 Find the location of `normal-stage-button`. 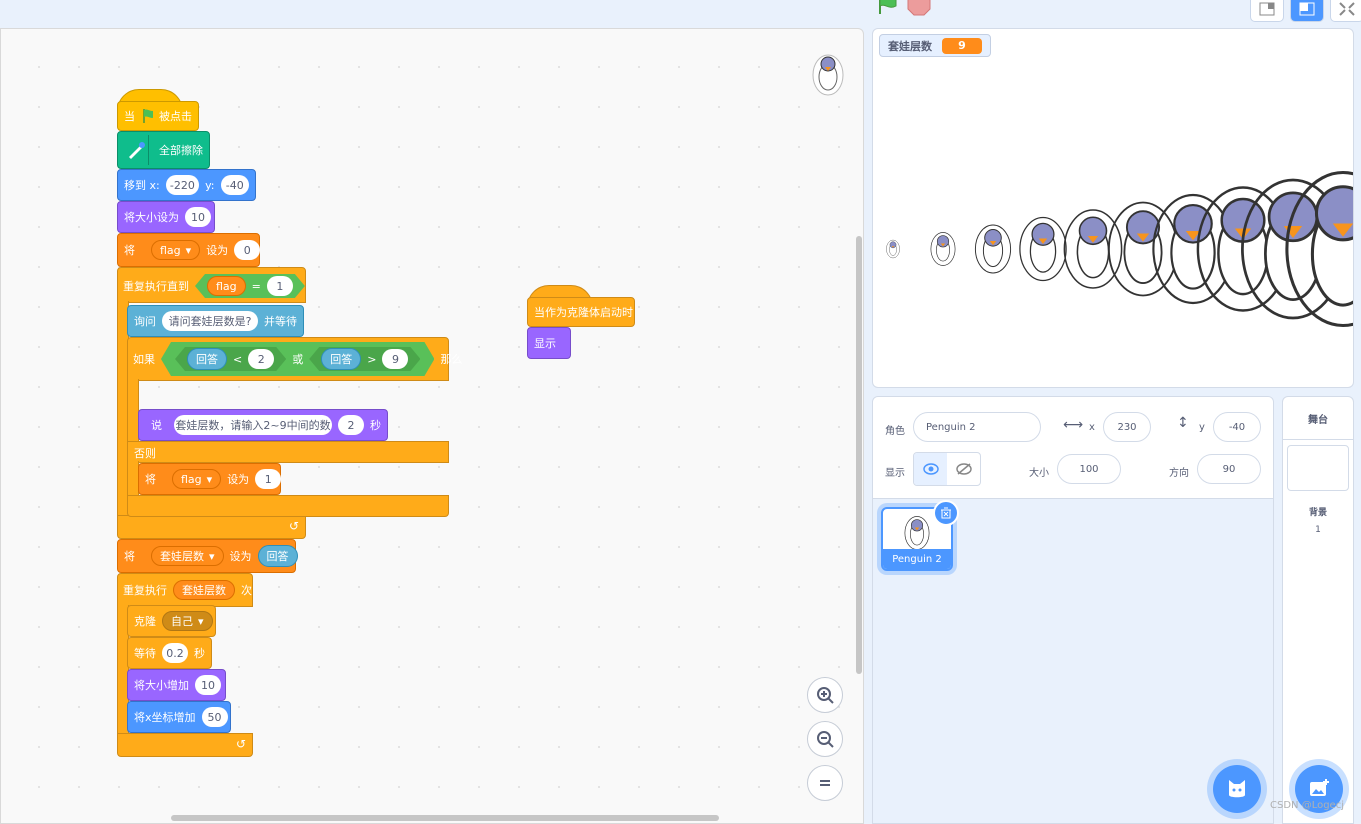

normal-stage-button is located at coordinates (1307, 11).